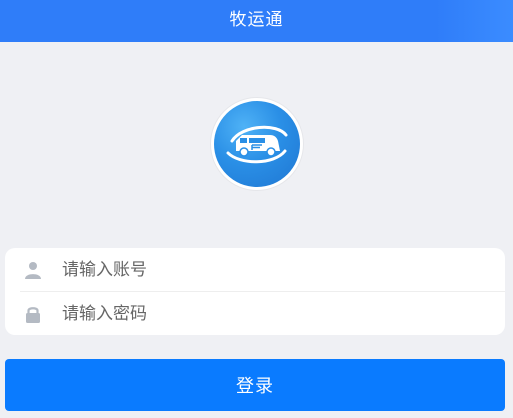 Image resolution: width=513 pixels, height=418 pixels. Describe the element at coordinates (262, 313) in the screenshot. I see `password-input` at that location.